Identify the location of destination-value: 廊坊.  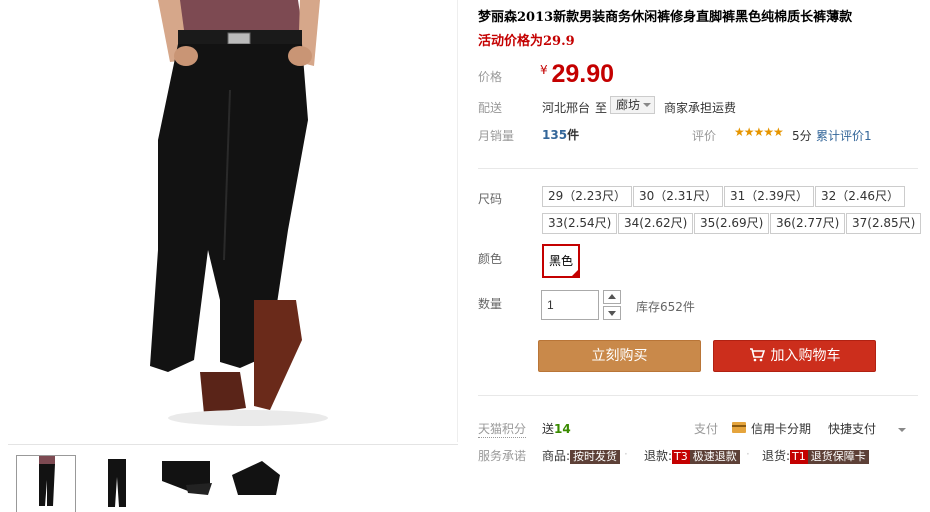
(628, 105).